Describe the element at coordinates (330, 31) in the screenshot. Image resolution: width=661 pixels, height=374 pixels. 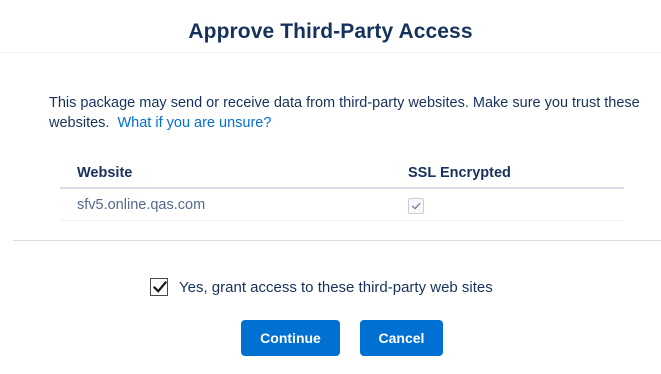
I see `dialog-title: Approve Third-Party Access` at that location.